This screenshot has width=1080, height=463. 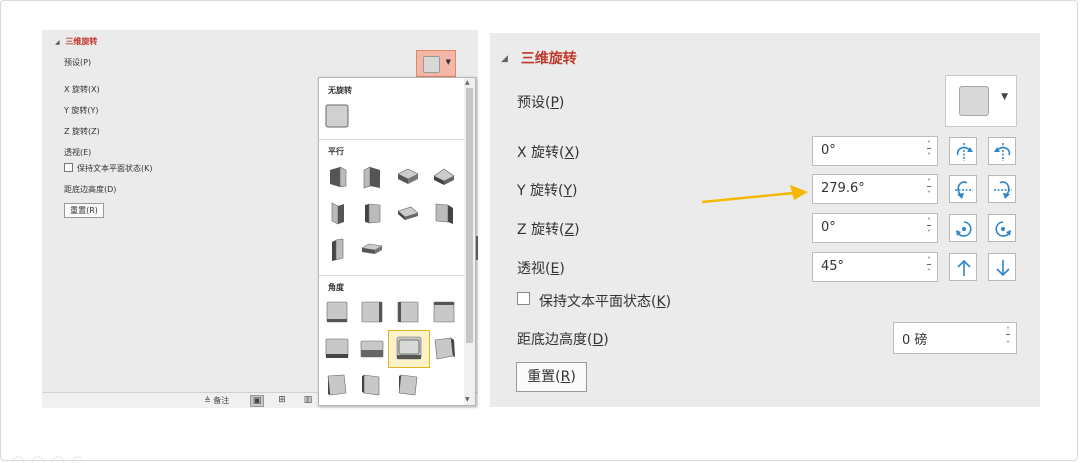 I want to click on arrow-down-icon, so click(x=1003, y=268).